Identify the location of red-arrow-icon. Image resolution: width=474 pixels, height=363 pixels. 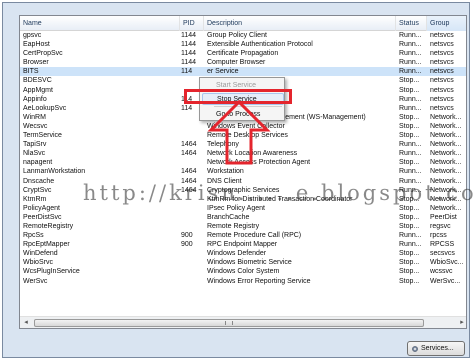
(239, 132).